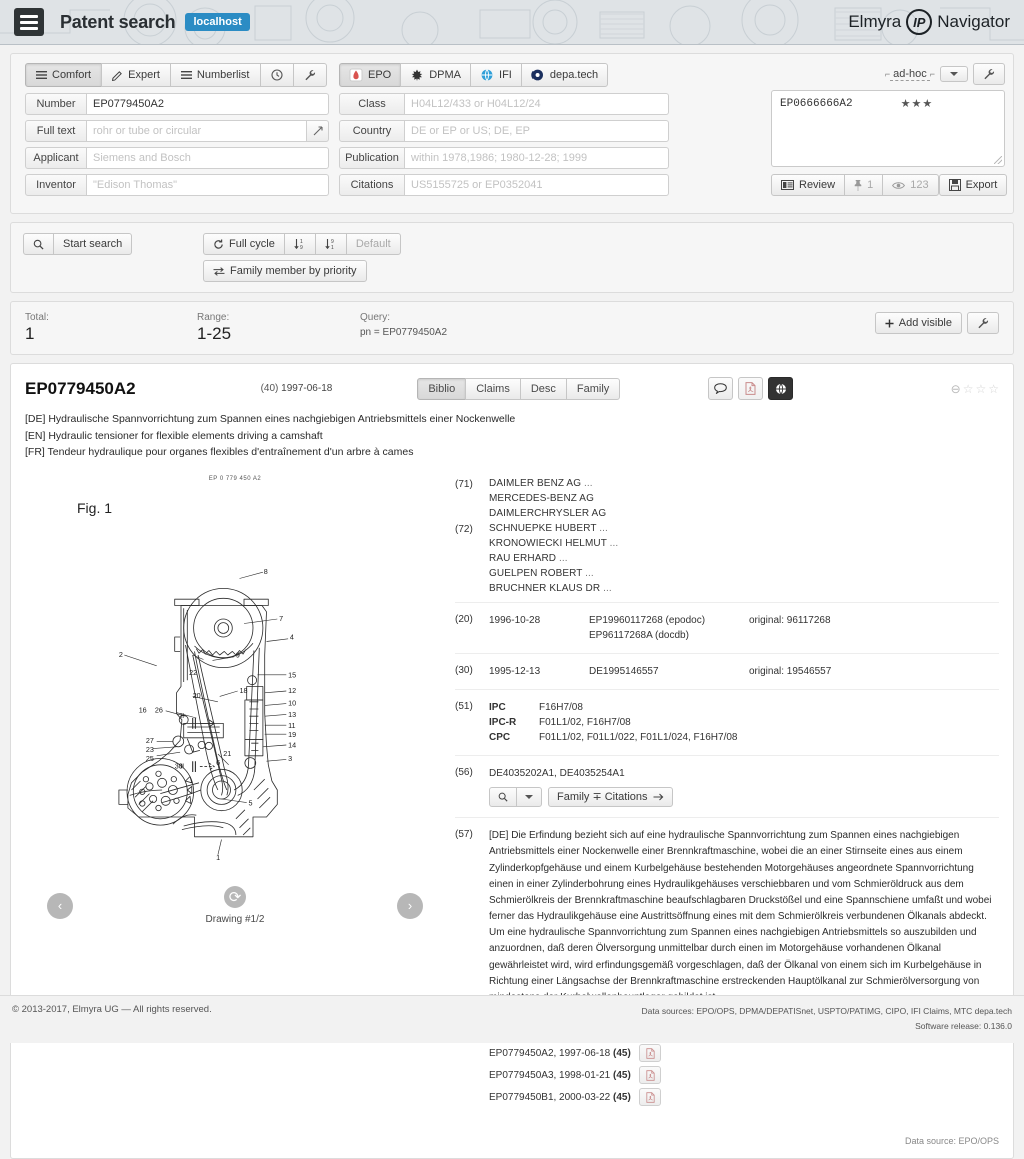 This screenshot has width=1024, height=1159. Describe the element at coordinates (744, 1075) in the screenshot. I see `full-cycle-item: EP0779450A3, 1998-01-21 (45)` at that location.